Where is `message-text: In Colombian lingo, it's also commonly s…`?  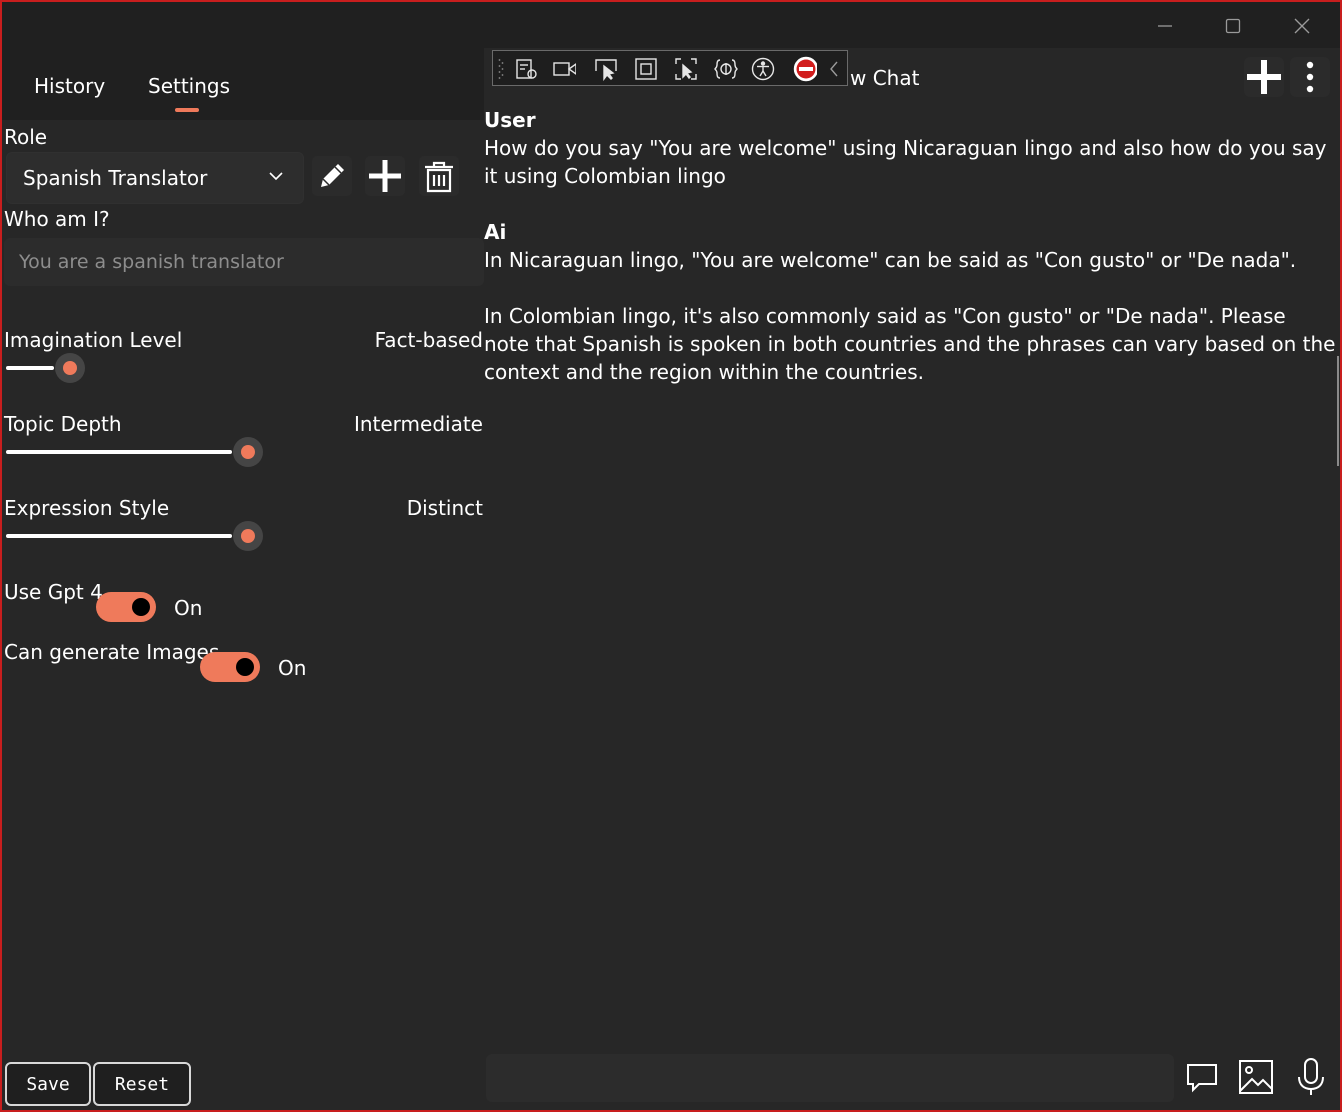
message-text: In Colombian lingo, it's also commonly s… is located at coordinates (910, 344).